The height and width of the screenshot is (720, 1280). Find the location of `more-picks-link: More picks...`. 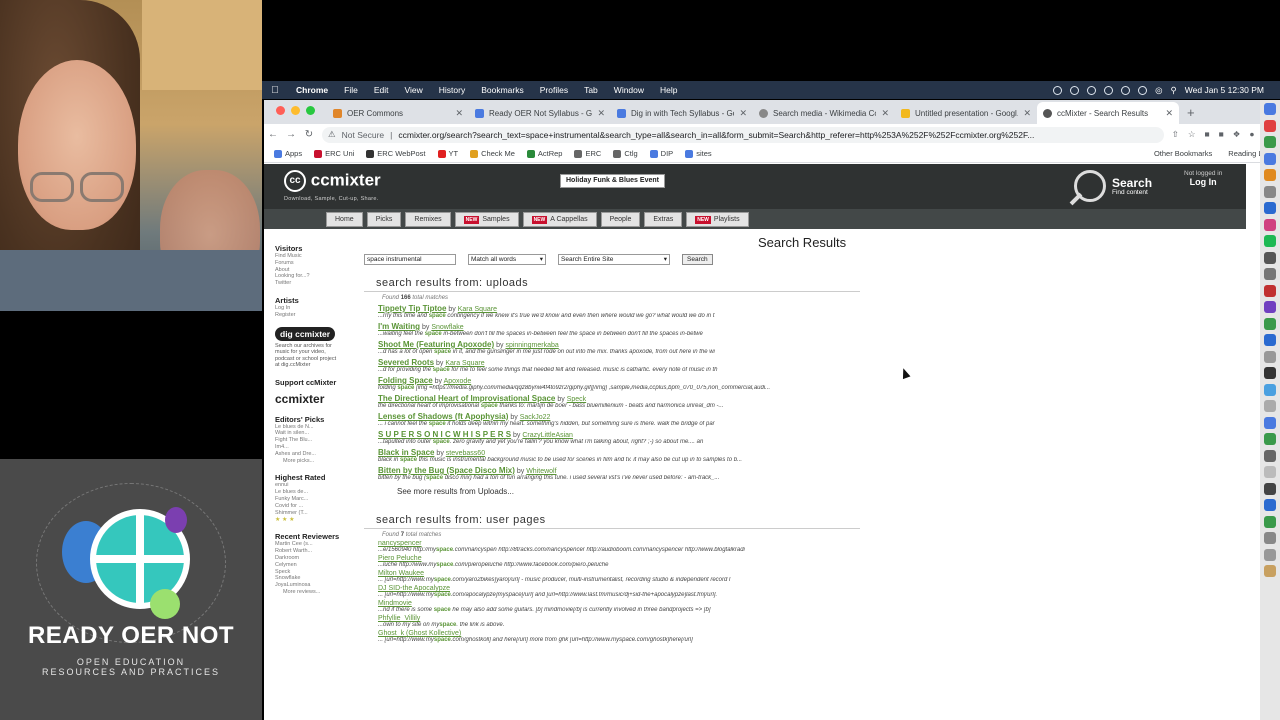

more-picks-link: More picks... is located at coordinates (315, 461).